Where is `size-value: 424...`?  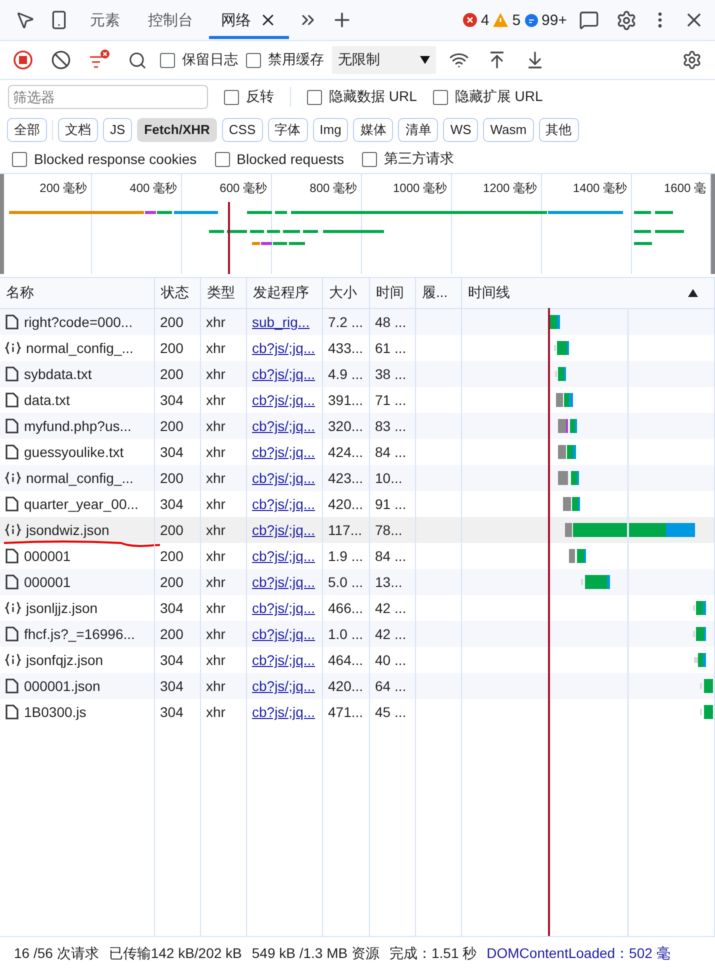 size-value: 424... is located at coordinates (346, 452).